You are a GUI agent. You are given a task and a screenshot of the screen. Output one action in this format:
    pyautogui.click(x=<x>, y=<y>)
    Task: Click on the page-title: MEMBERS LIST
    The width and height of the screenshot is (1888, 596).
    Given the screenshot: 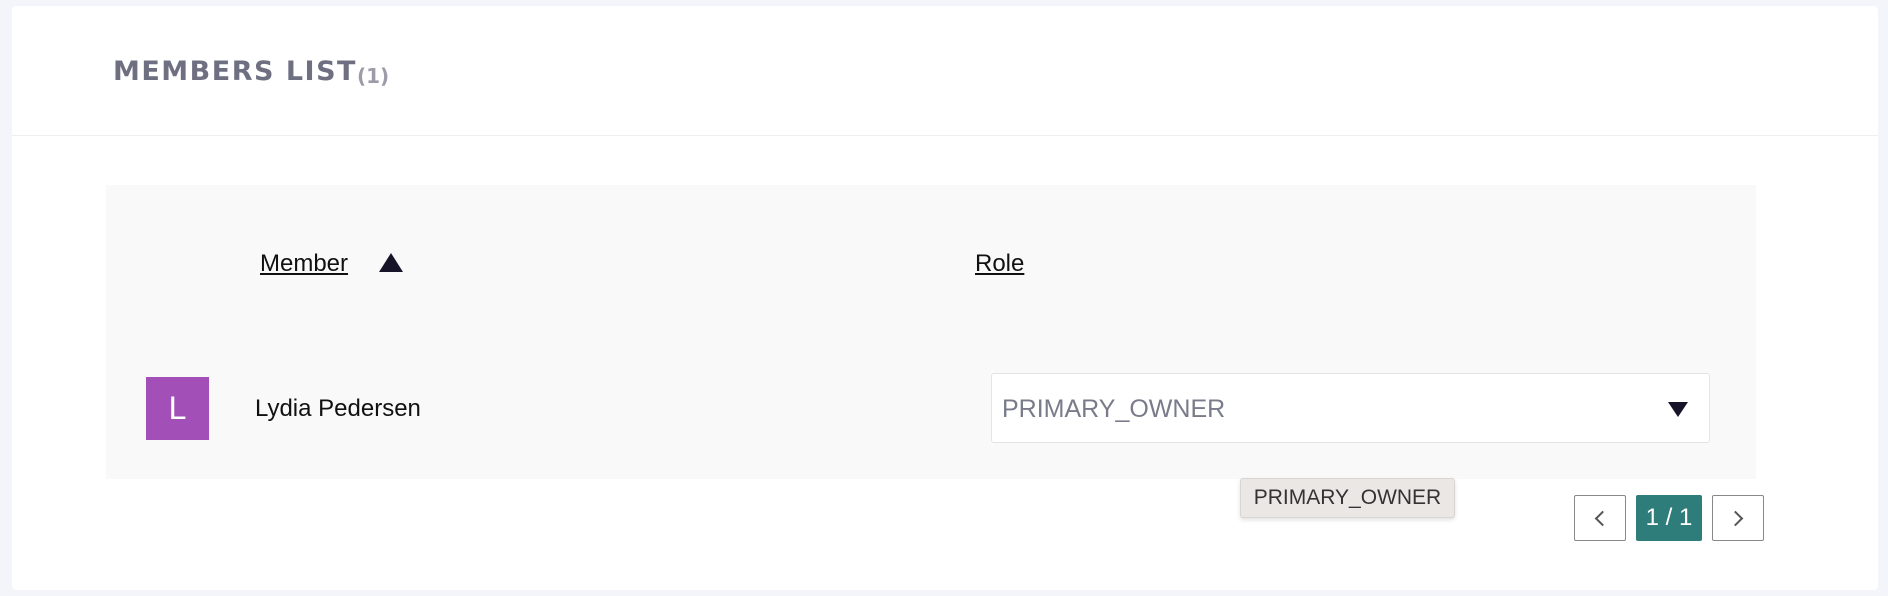 What is the action you would take?
    pyautogui.click(x=235, y=71)
    